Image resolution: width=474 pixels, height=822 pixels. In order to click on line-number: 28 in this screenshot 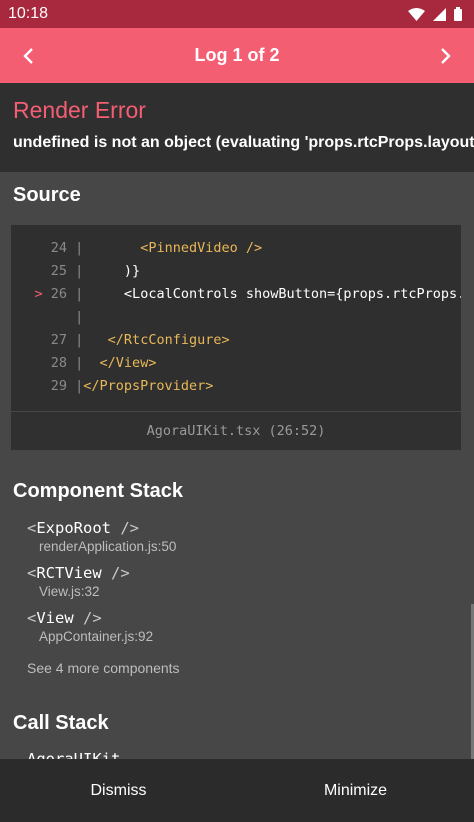, I will do `click(58, 363)`.